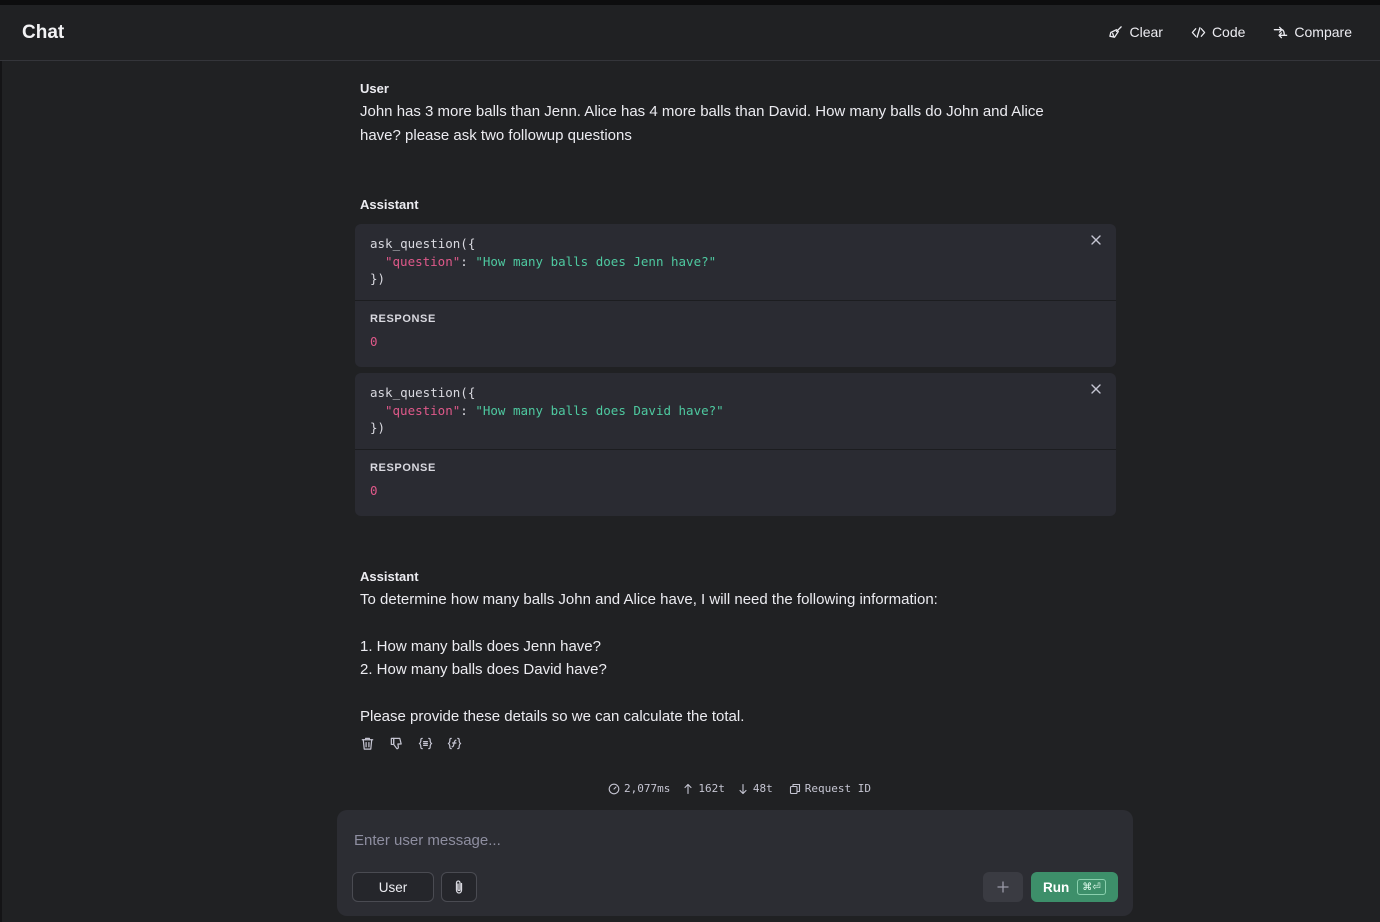 This screenshot has height=922, width=1380. What do you see at coordinates (688, 788) in the screenshot?
I see `arrow-up-icon` at bounding box center [688, 788].